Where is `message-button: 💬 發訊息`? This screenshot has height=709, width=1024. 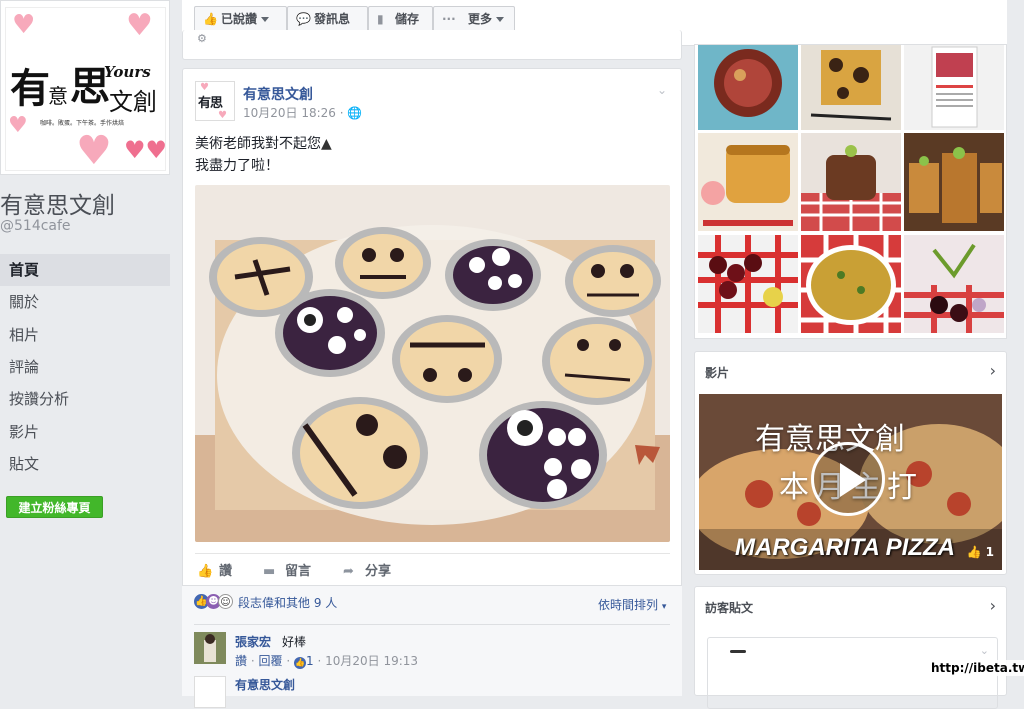 message-button: 💬 發訊息 is located at coordinates (327, 19).